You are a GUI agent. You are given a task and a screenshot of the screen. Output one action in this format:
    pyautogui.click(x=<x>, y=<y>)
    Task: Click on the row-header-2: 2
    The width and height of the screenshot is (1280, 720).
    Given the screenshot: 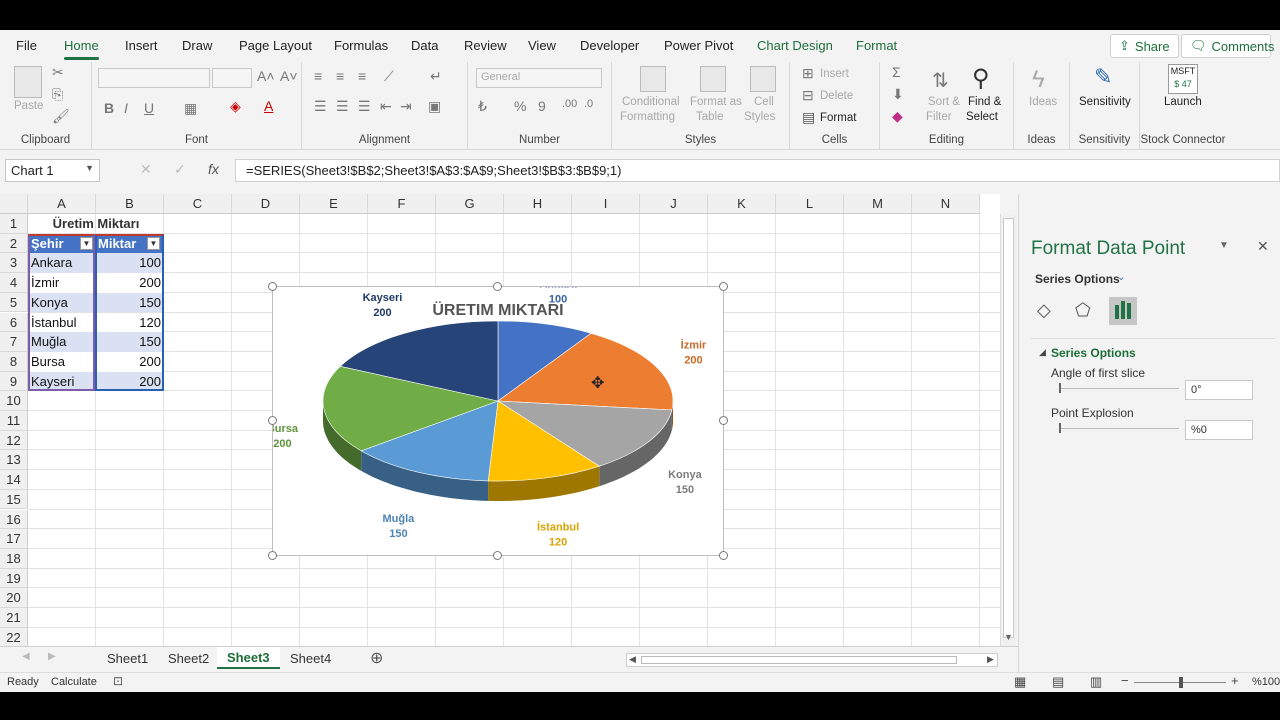 What is the action you would take?
    pyautogui.click(x=14, y=243)
    